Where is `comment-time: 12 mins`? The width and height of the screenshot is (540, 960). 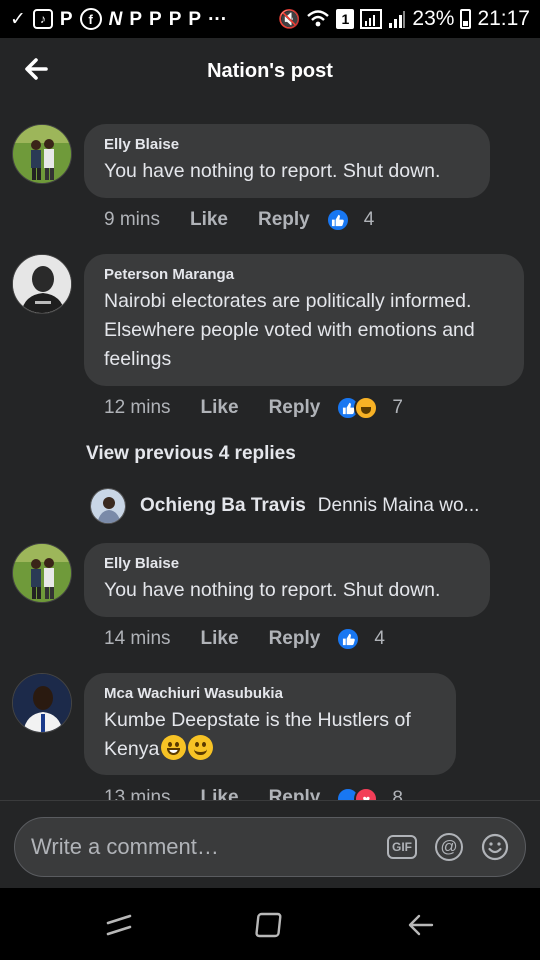
comment-time: 12 mins is located at coordinates (137, 408).